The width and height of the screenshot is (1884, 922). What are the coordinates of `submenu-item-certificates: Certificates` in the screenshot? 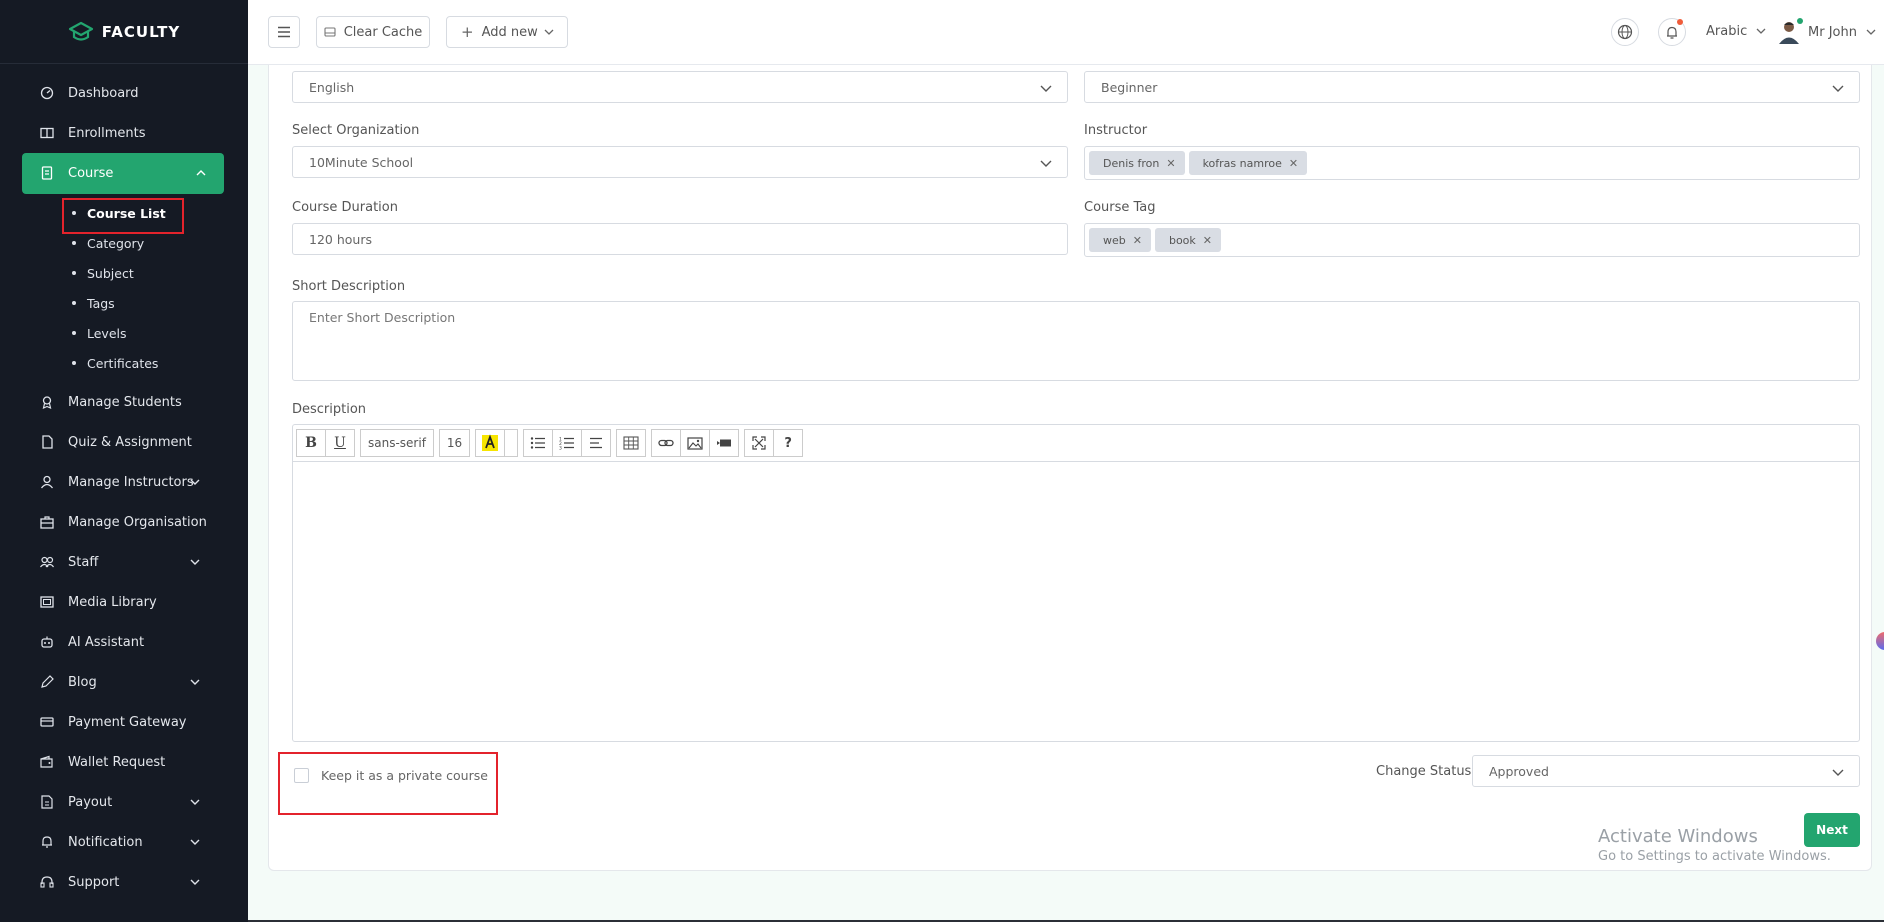 It's located at (124, 363).